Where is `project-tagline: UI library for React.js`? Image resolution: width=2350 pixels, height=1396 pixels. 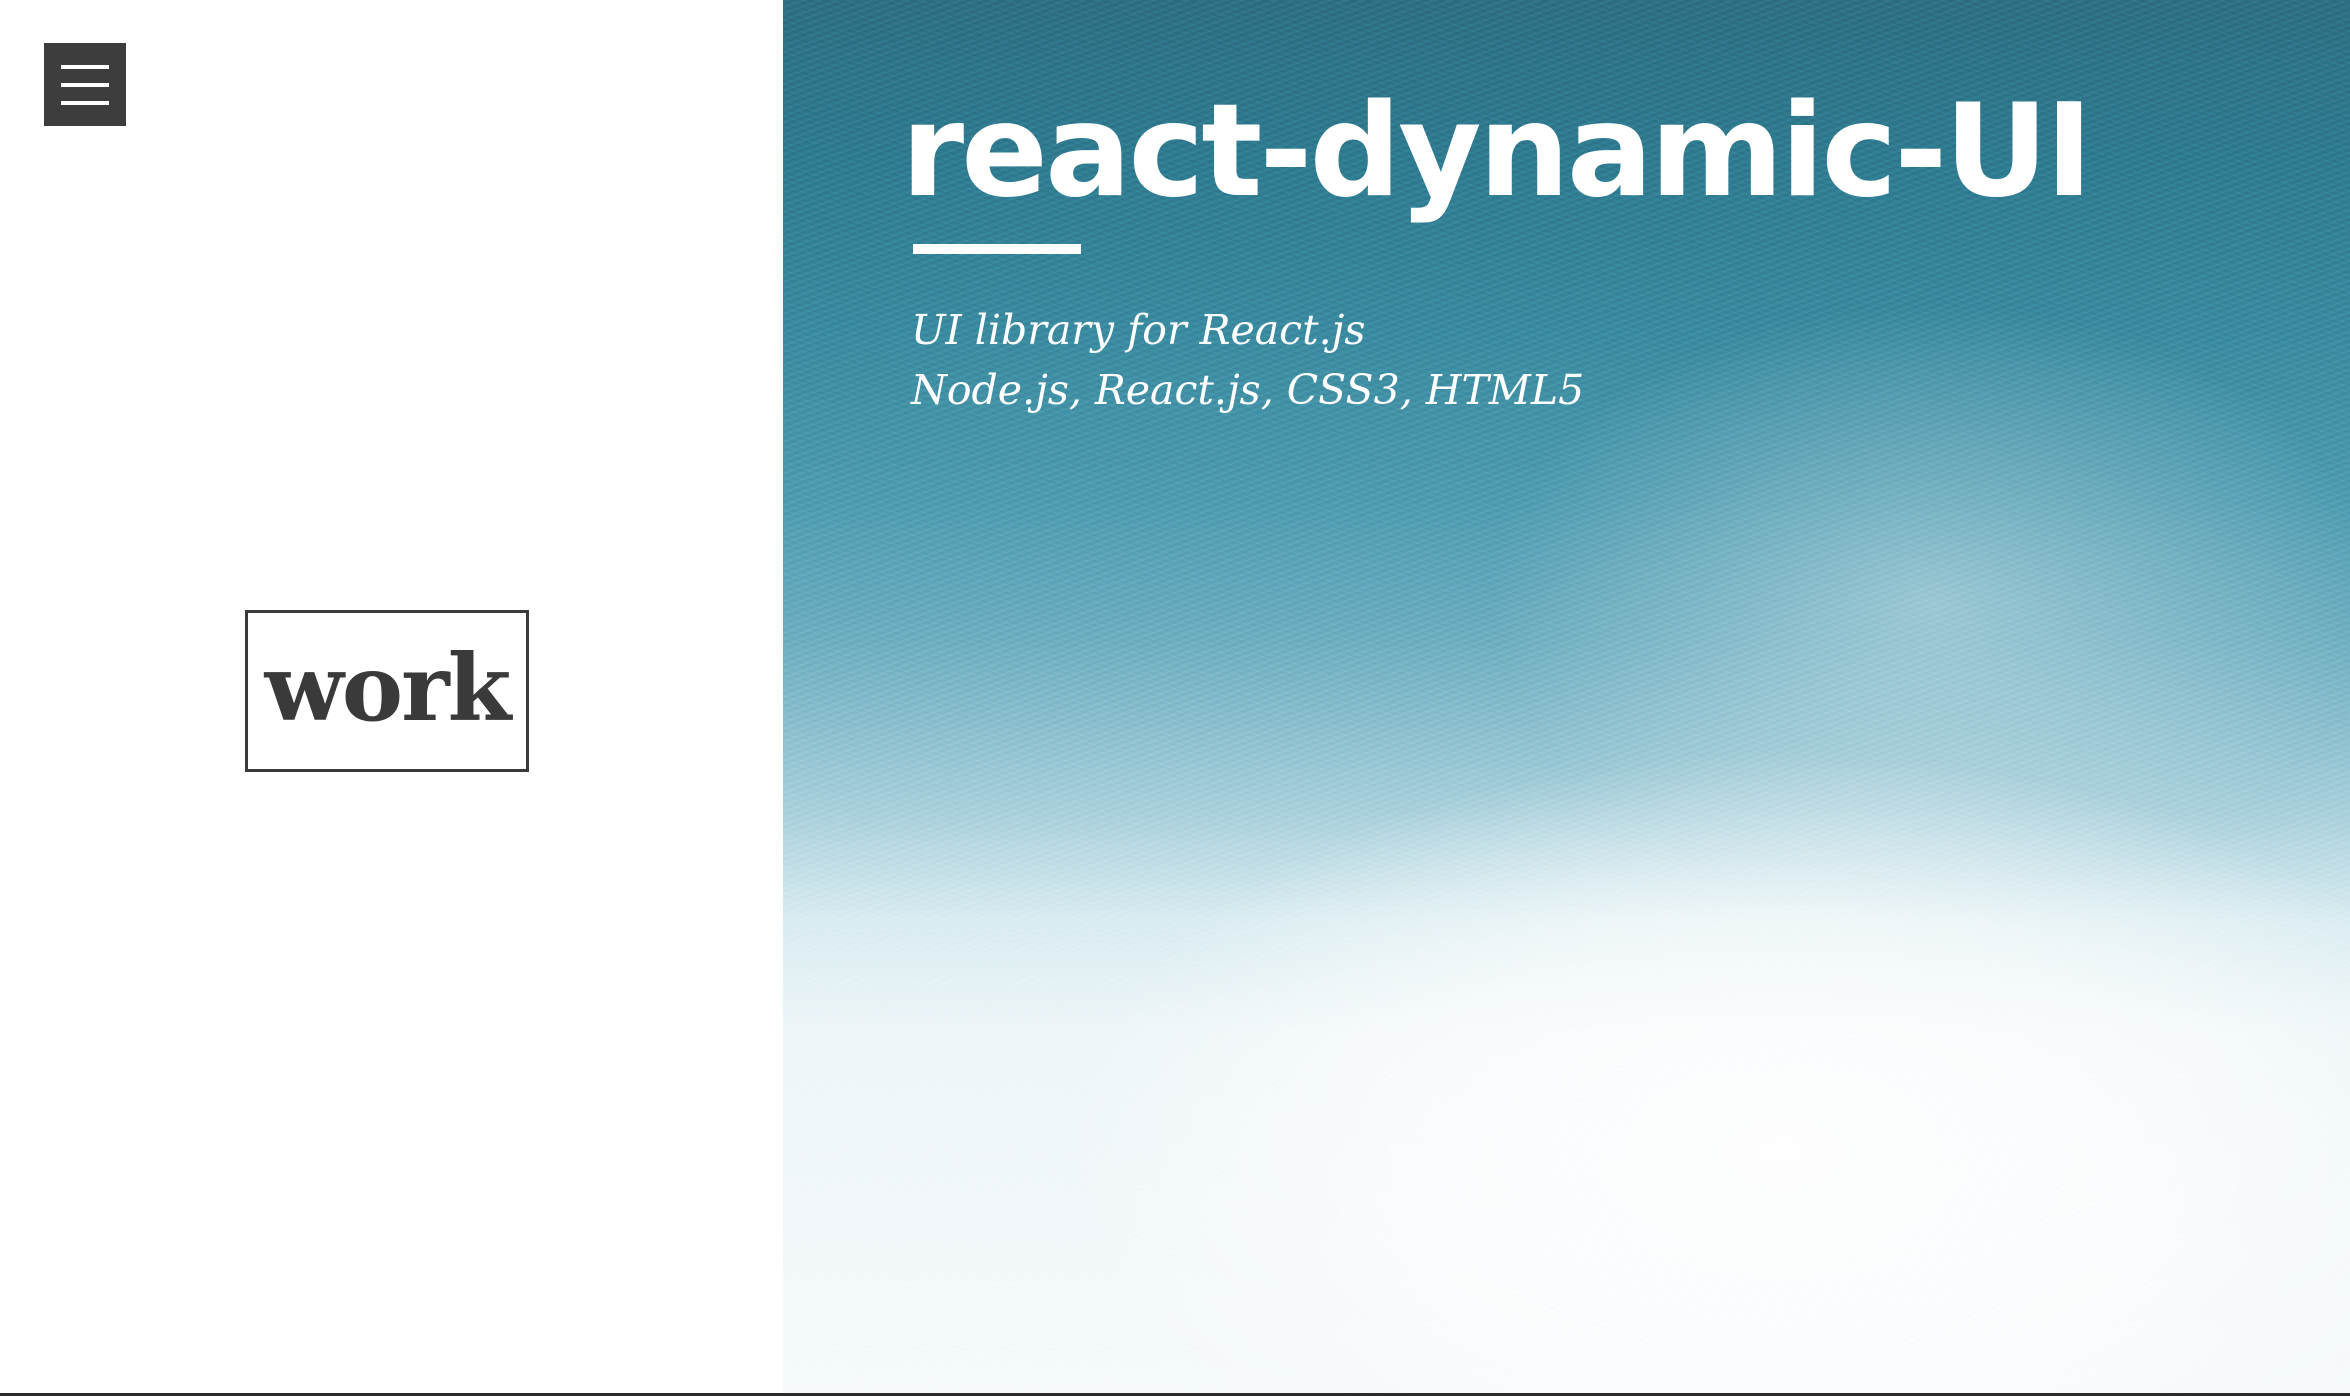
project-tagline: UI library for React.js is located at coordinates (1138, 330).